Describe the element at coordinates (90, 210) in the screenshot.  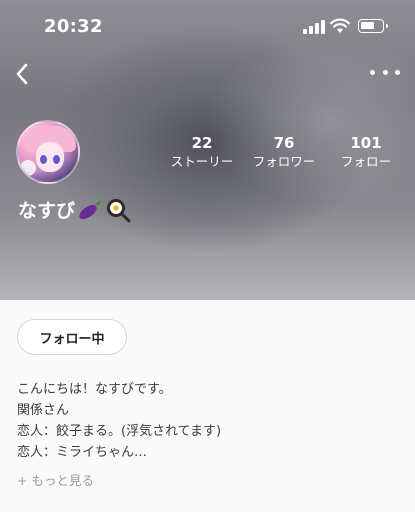
I see `eggplant-icon` at that location.